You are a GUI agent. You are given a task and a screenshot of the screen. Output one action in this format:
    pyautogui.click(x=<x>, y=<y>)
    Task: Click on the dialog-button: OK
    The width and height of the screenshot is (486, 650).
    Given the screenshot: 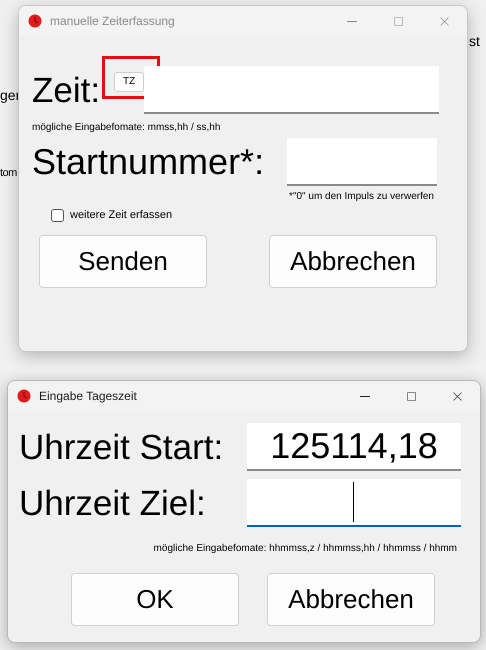 What is the action you would take?
    pyautogui.click(x=155, y=599)
    